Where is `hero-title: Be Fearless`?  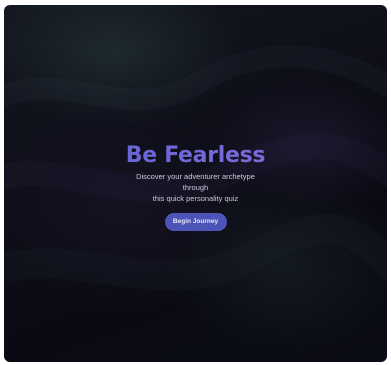
hero-title: Be Fearless is located at coordinates (195, 156).